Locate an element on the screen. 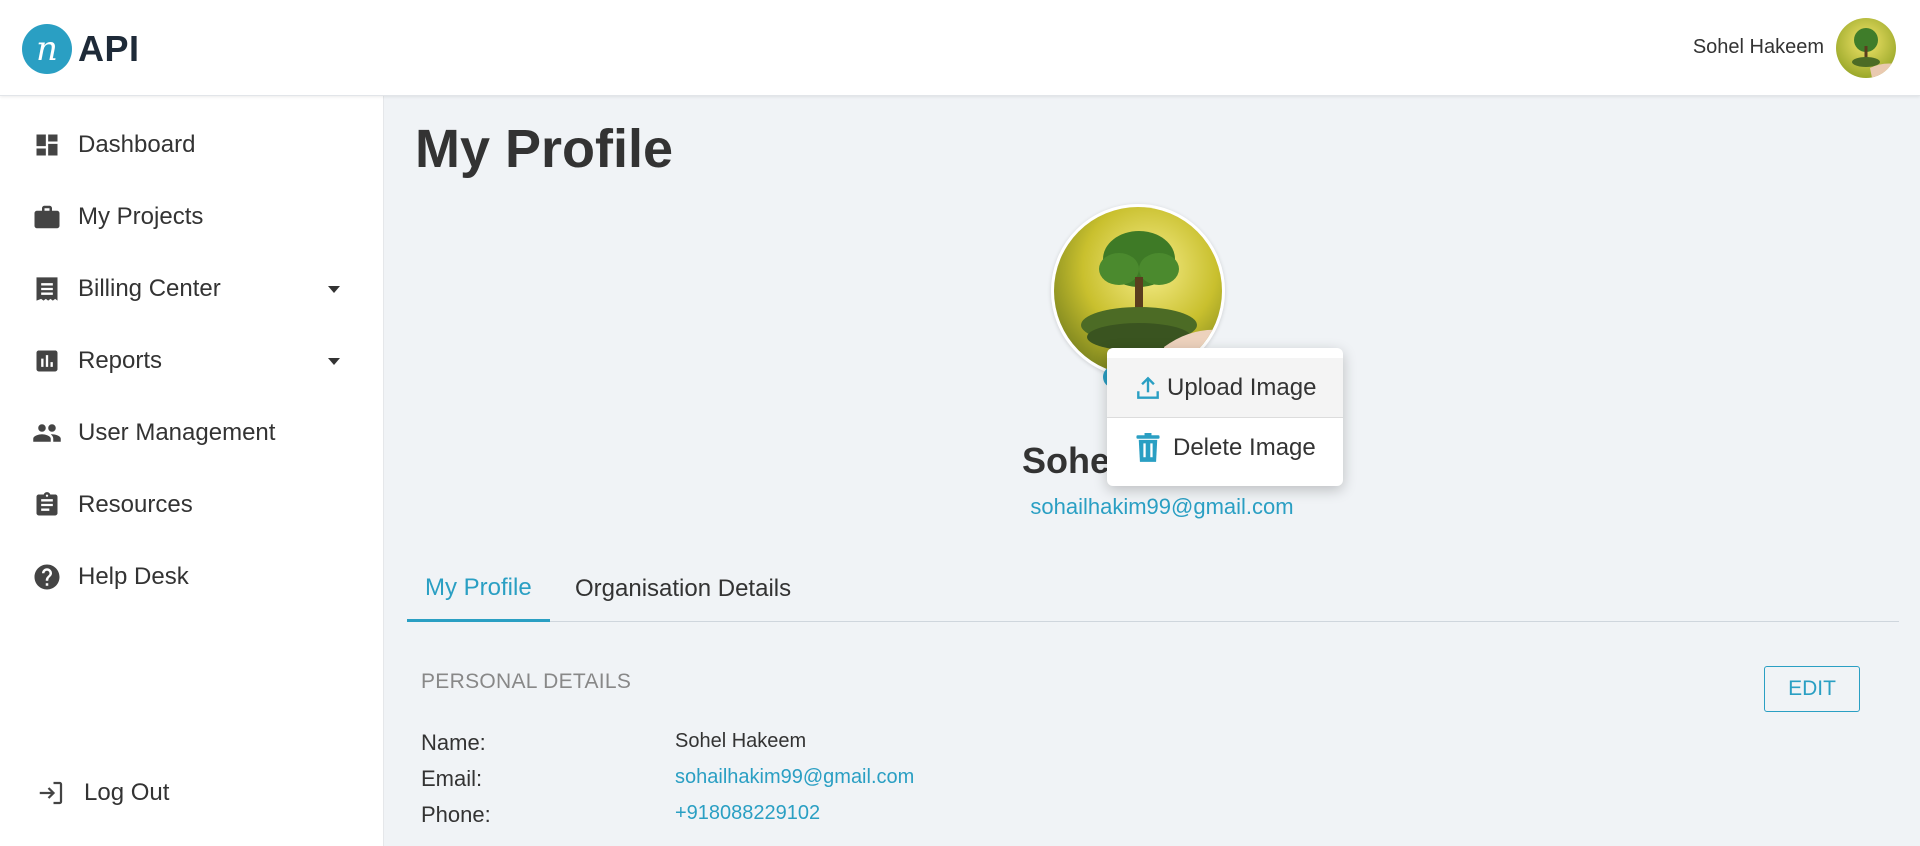  sidebar-item-dashboard: Dashboard is located at coordinates (192, 145).